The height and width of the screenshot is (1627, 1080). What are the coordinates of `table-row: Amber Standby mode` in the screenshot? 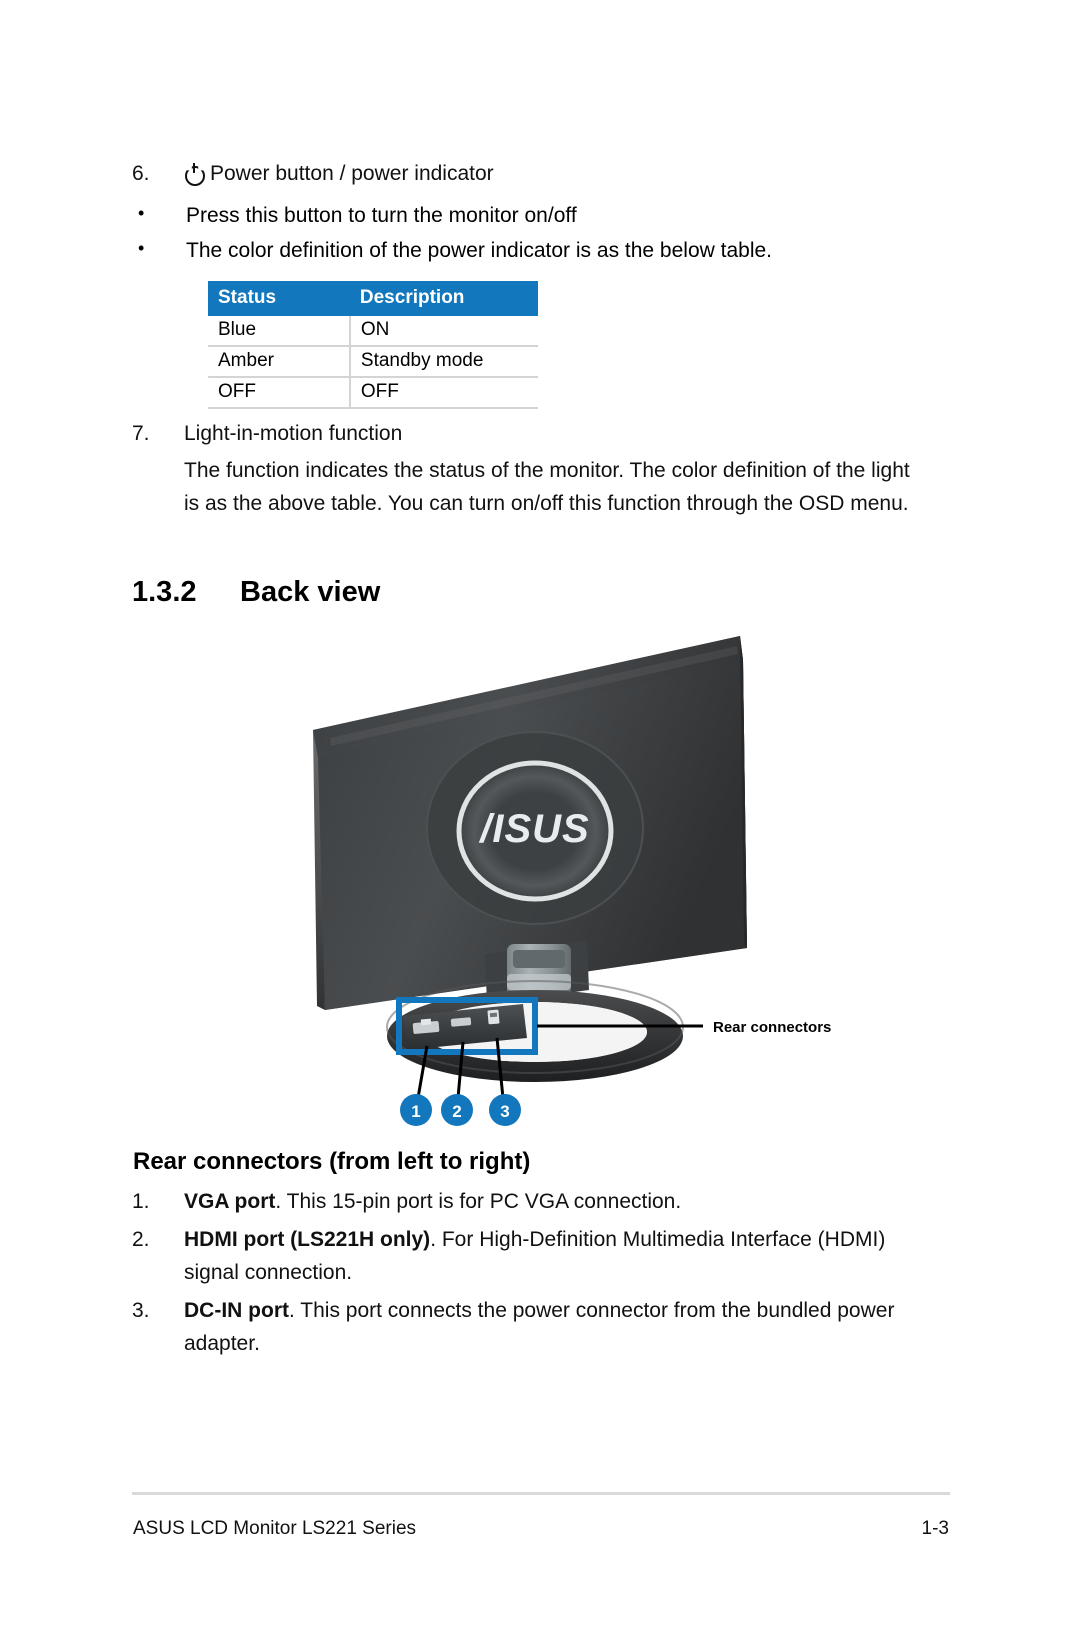 It's located at (373, 362).